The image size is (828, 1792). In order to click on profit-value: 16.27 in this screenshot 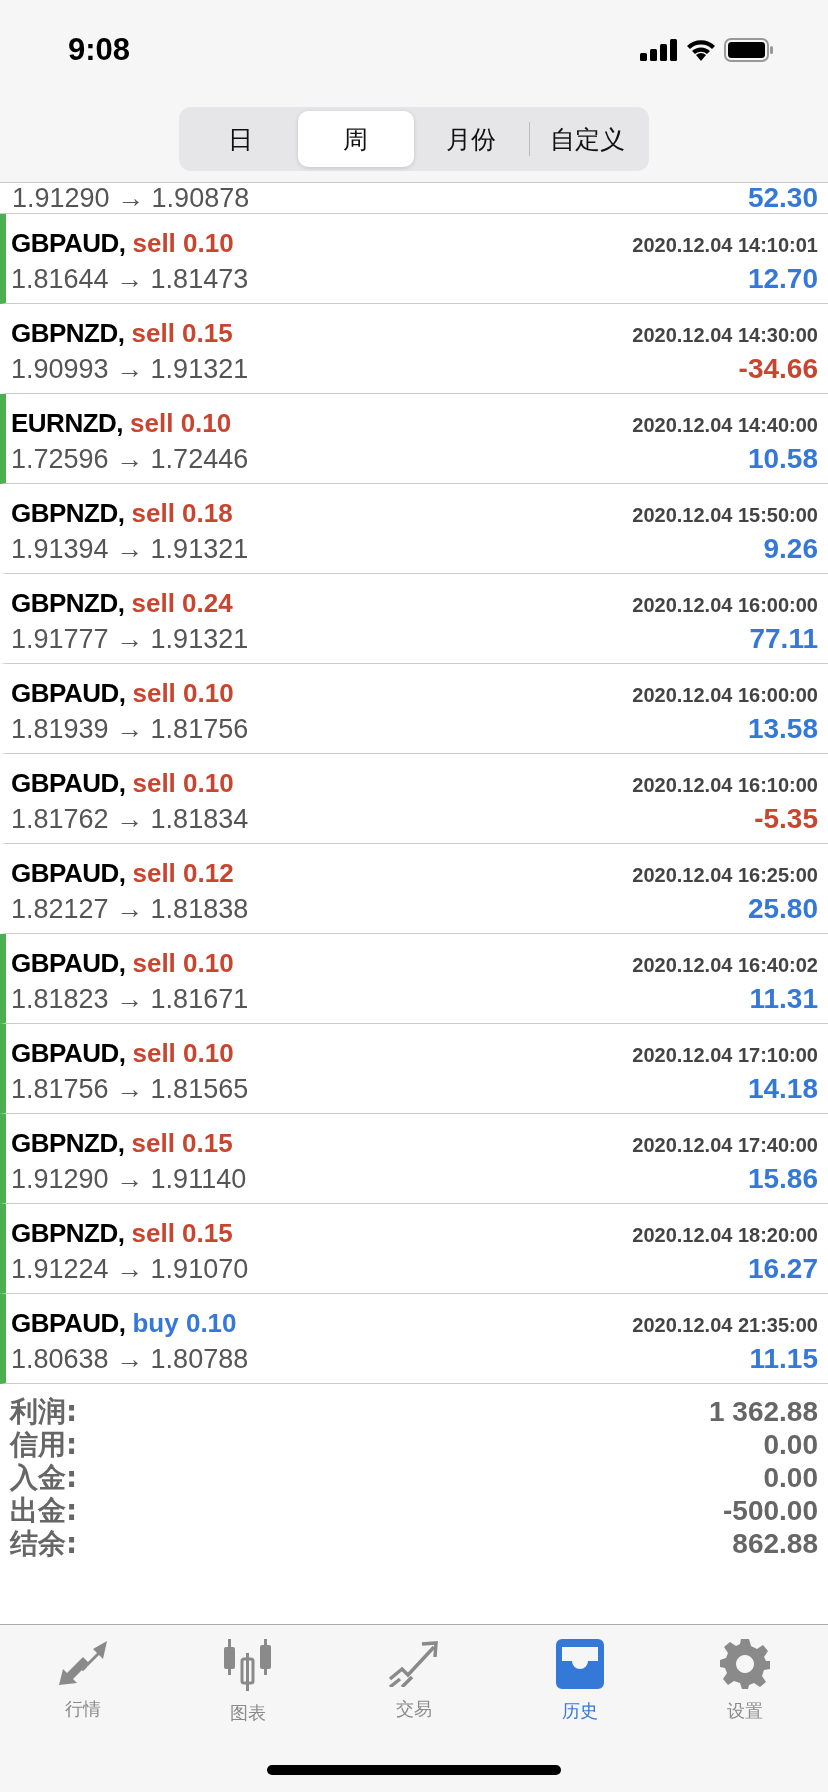, I will do `click(782, 1269)`.